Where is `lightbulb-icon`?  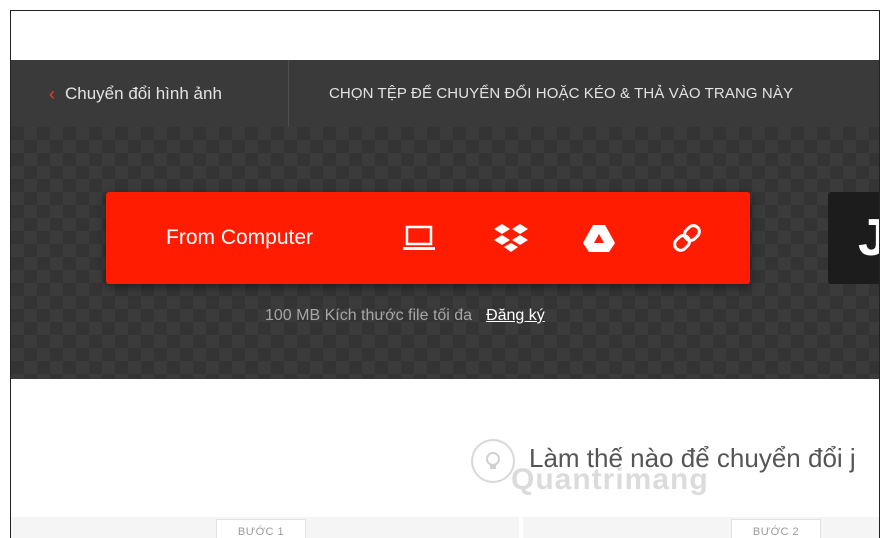
lightbulb-icon is located at coordinates (493, 461).